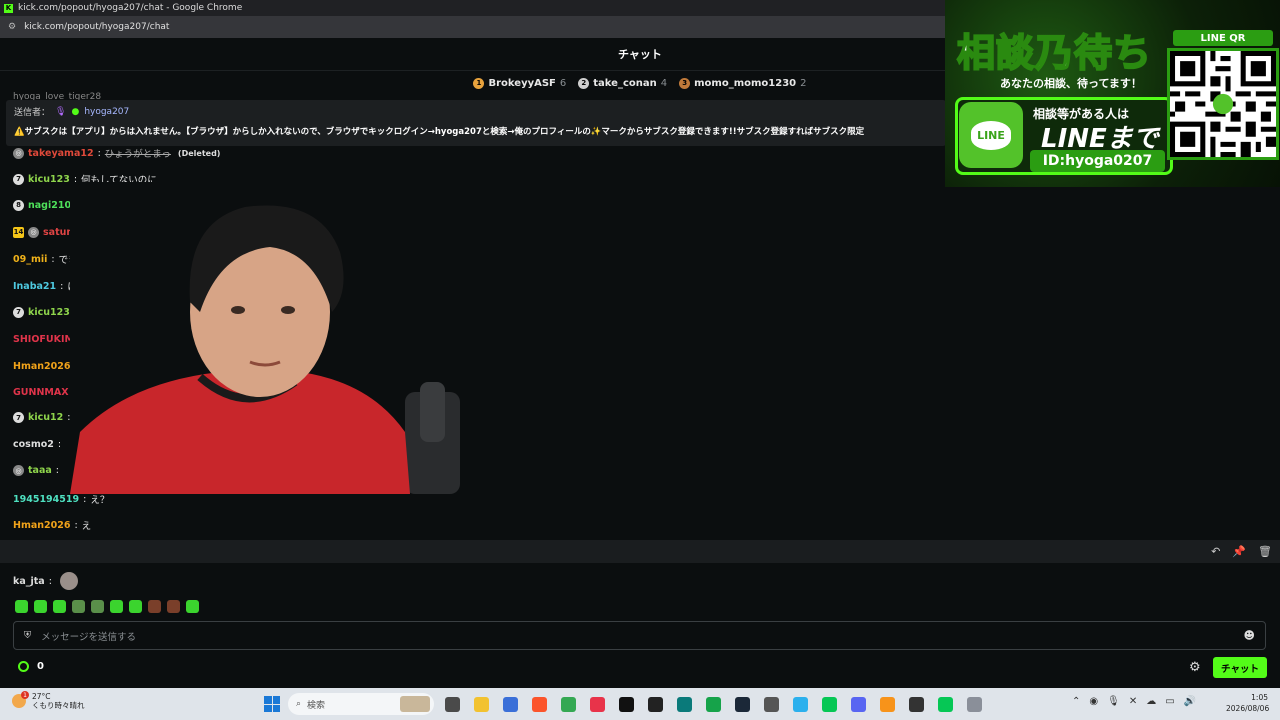 The height and width of the screenshot is (720, 1280). What do you see at coordinates (18, 179) in the screenshot?
I see `subscriber-badge-icon: 7` at bounding box center [18, 179].